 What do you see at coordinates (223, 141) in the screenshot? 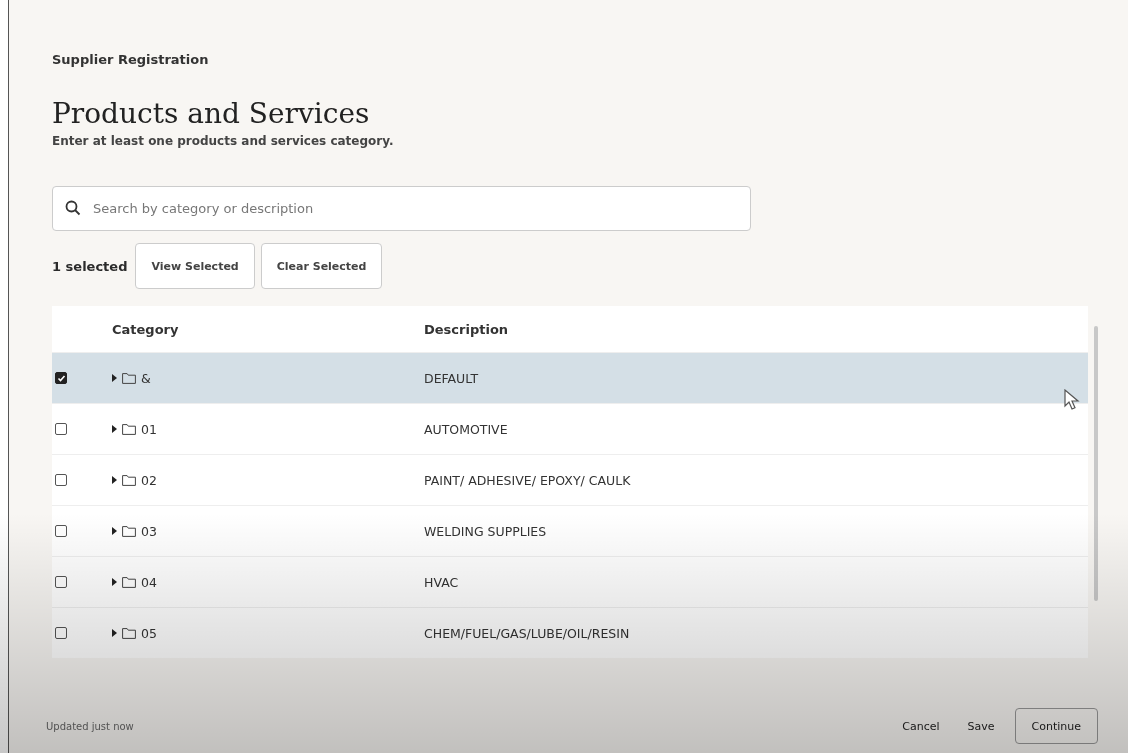
I see `instructions: Enter at least one products and services category.` at bounding box center [223, 141].